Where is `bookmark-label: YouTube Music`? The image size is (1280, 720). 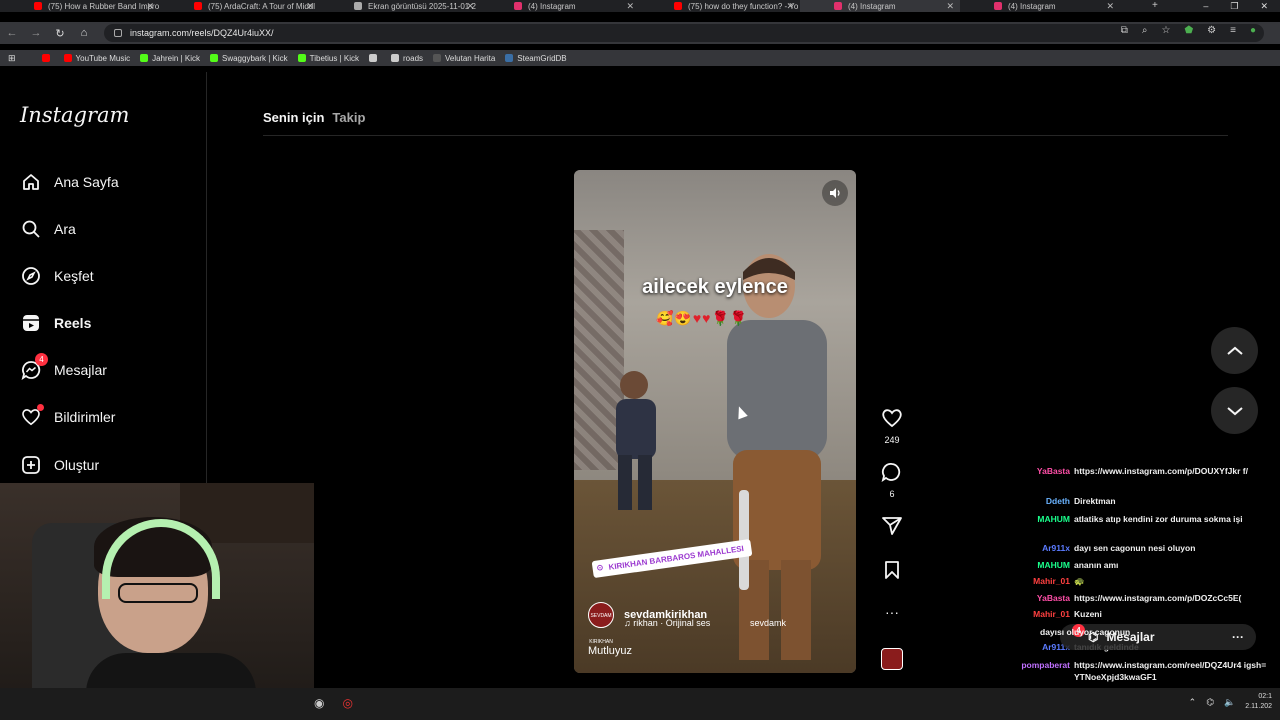 bookmark-label: YouTube Music is located at coordinates (103, 58).